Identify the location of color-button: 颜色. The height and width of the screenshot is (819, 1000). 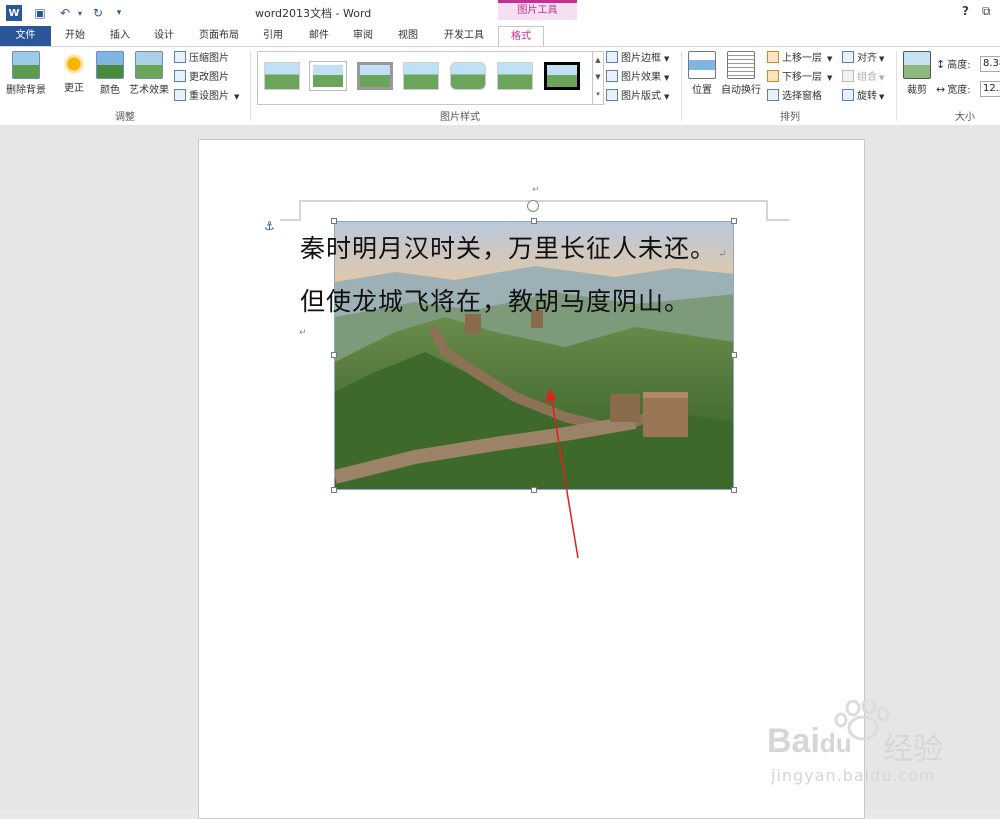
(110, 73).